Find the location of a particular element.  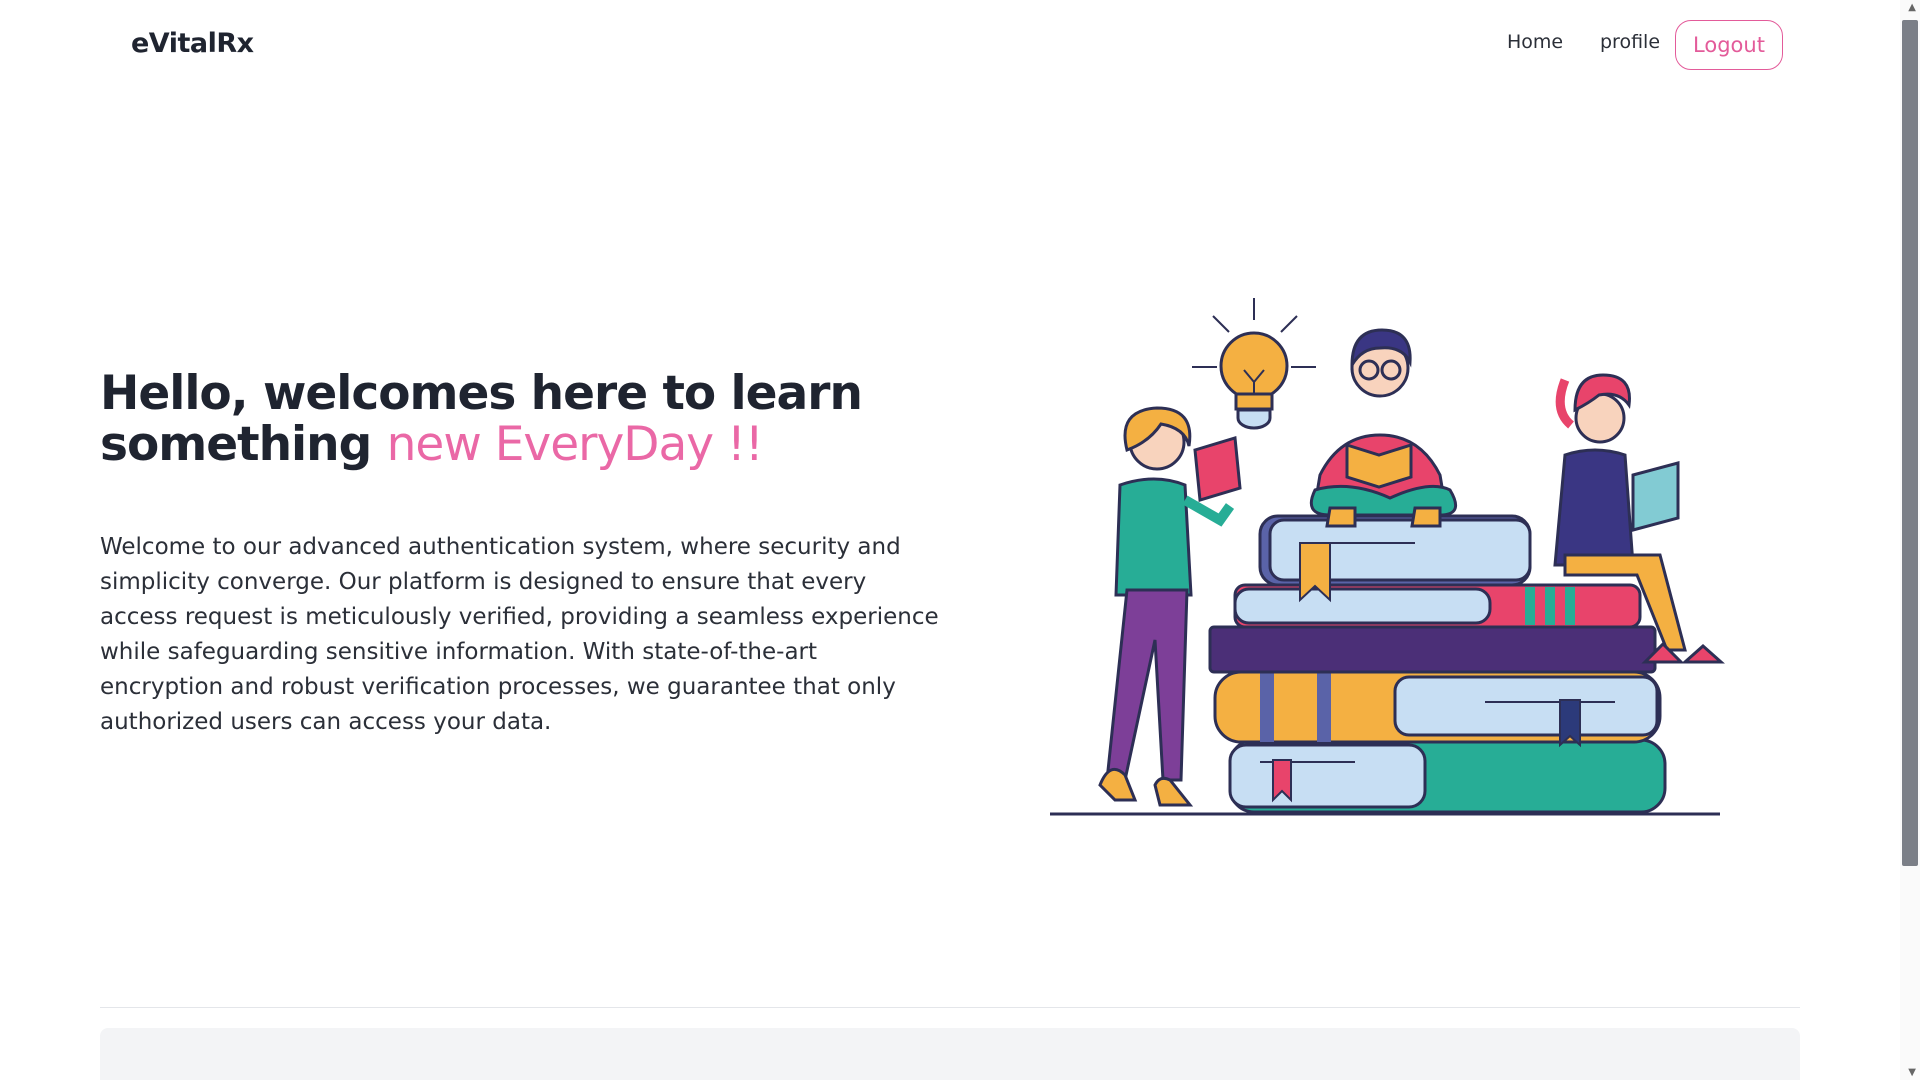

brand-logo: eVitalRx is located at coordinates (192, 43).